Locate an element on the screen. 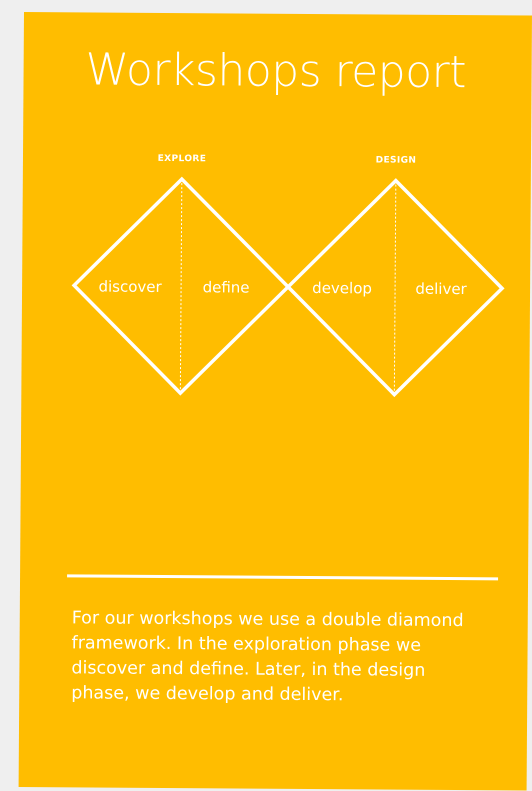  divider-line-explore is located at coordinates (181, 286).